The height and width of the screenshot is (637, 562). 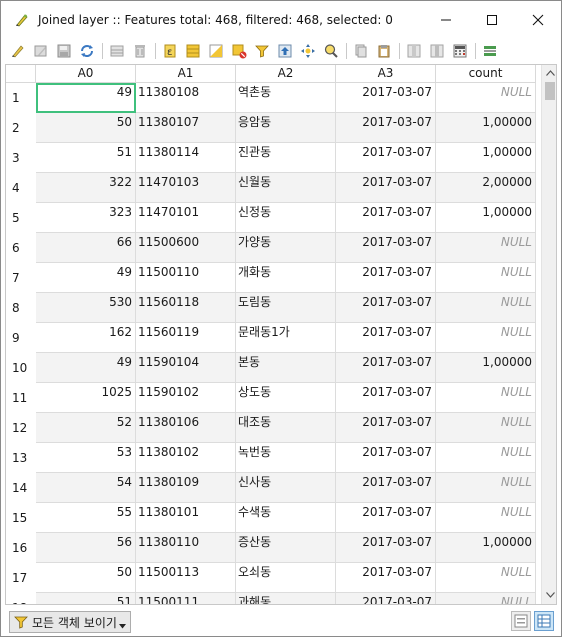 What do you see at coordinates (286, 428) in the screenshot?
I see `table-cell-a2: 대조동` at bounding box center [286, 428].